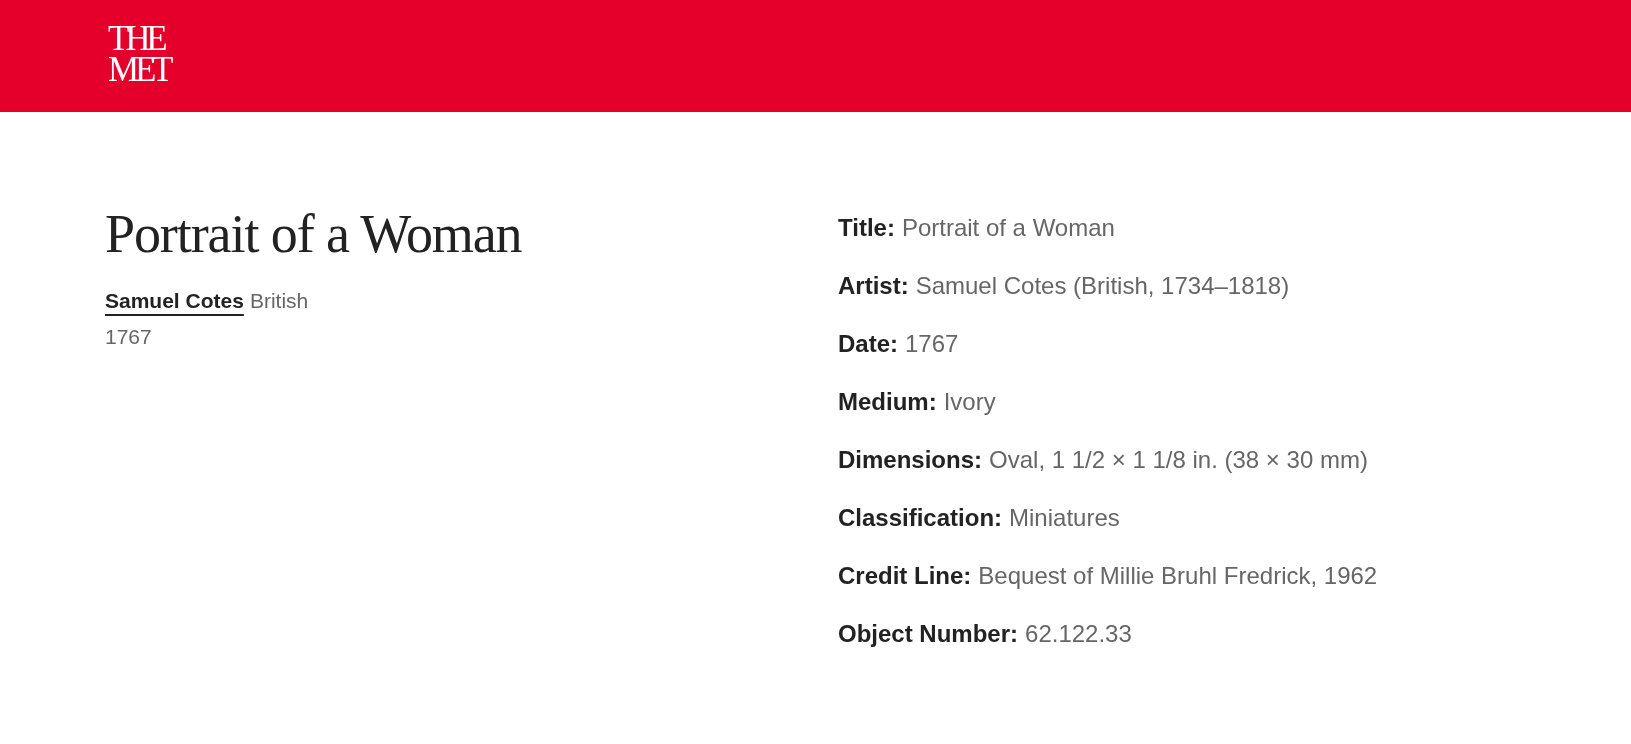  What do you see at coordinates (932, 344) in the screenshot?
I see `detail-value: 1767` at bounding box center [932, 344].